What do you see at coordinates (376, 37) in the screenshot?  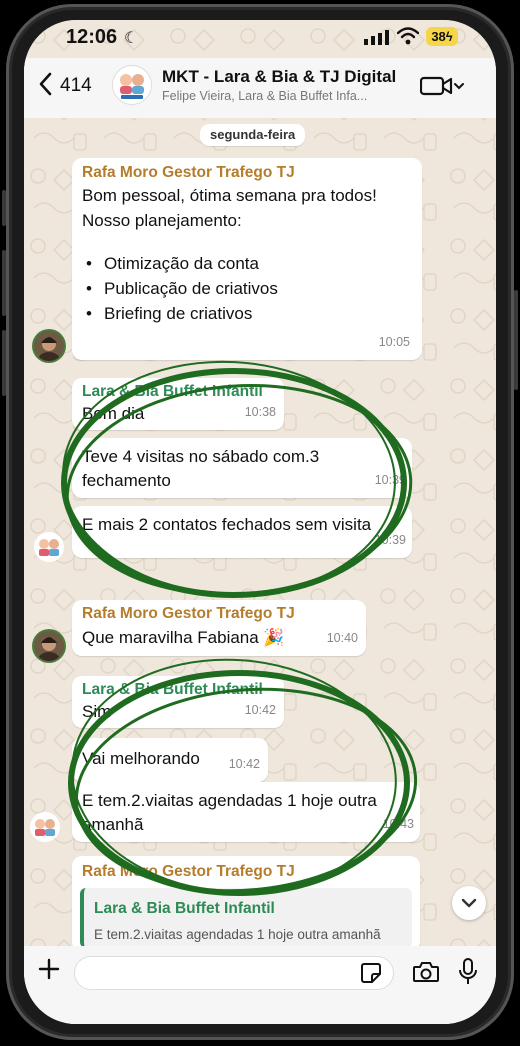 I see `cellular-signal-icon` at bounding box center [376, 37].